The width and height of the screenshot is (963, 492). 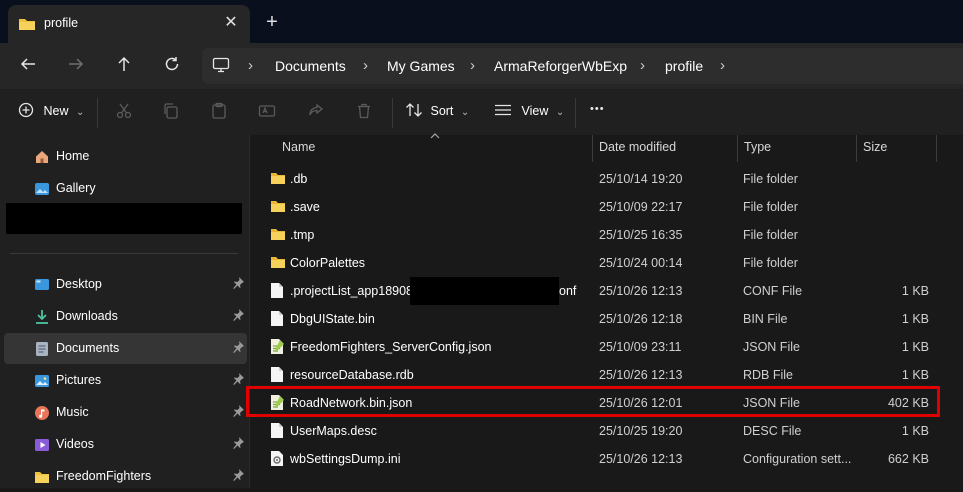 What do you see at coordinates (641, 207) in the screenshot?
I see `file-date: 25/10/09 22:17` at bounding box center [641, 207].